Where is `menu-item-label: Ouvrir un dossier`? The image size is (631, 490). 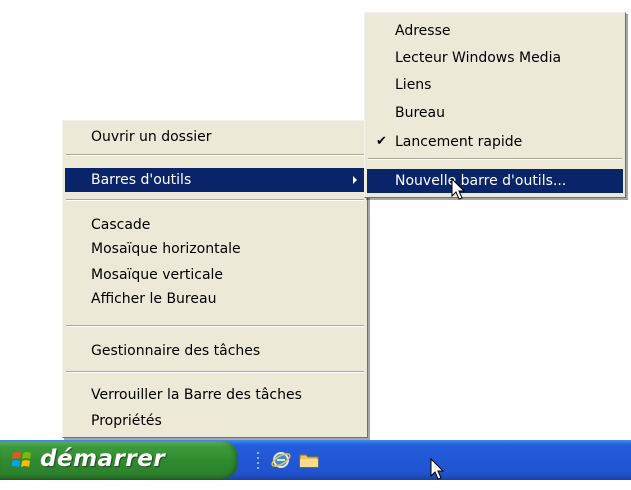
menu-item-label: Ouvrir un dossier is located at coordinates (151, 137).